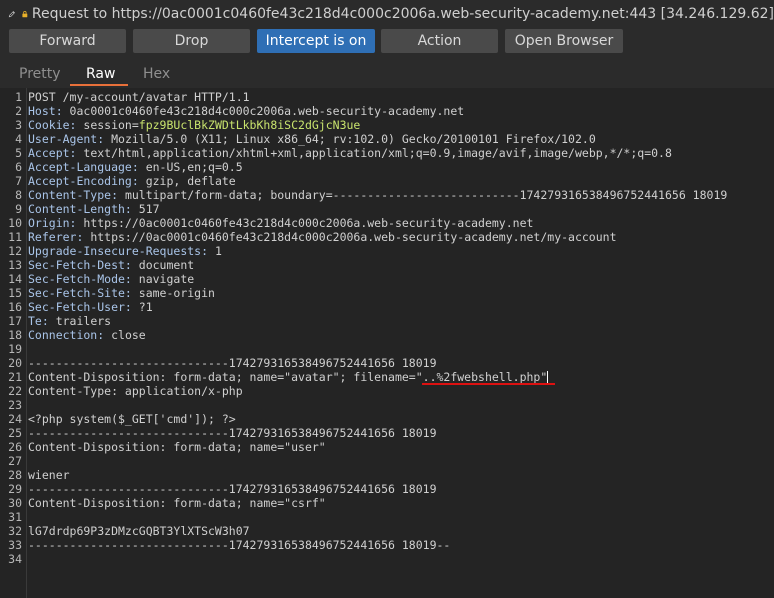  I want to click on header-value: 1, so click(215, 251).